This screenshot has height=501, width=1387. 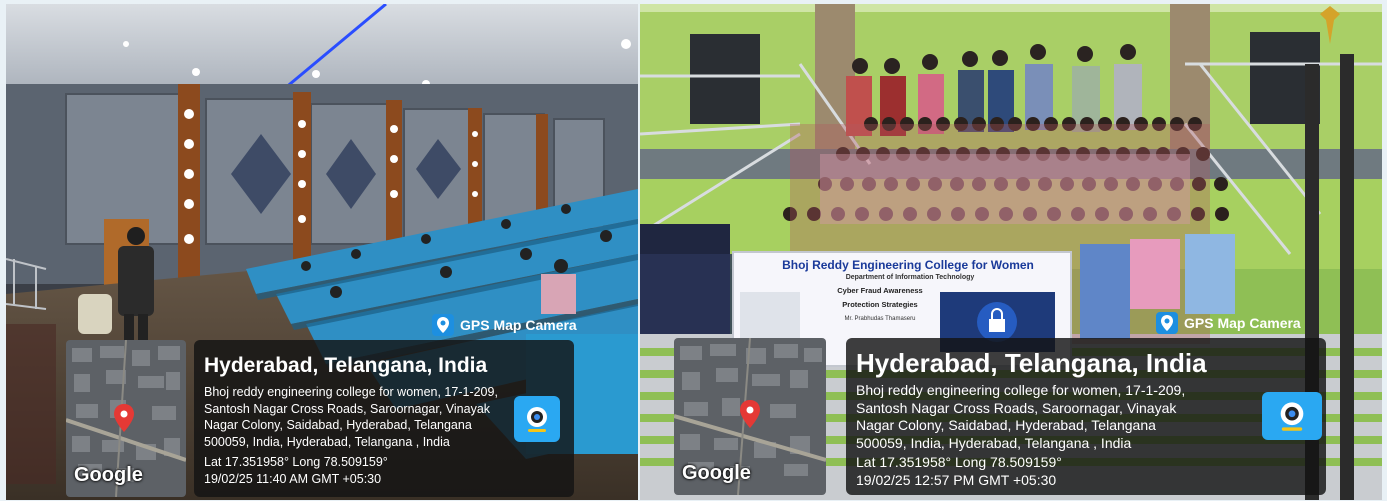 What do you see at coordinates (880, 319) in the screenshot?
I see `banner-speaker: Mr. Prabhudas Thamaseru` at bounding box center [880, 319].